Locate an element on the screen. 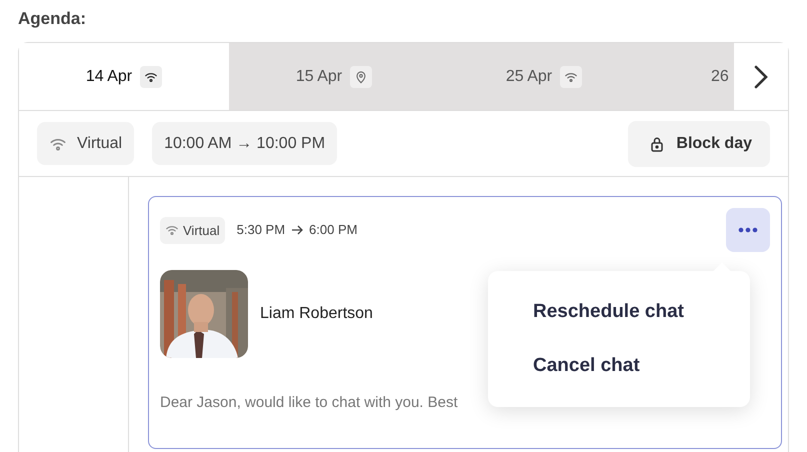 This screenshot has height=452, width=807. more-icon is located at coordinates (748, 230).